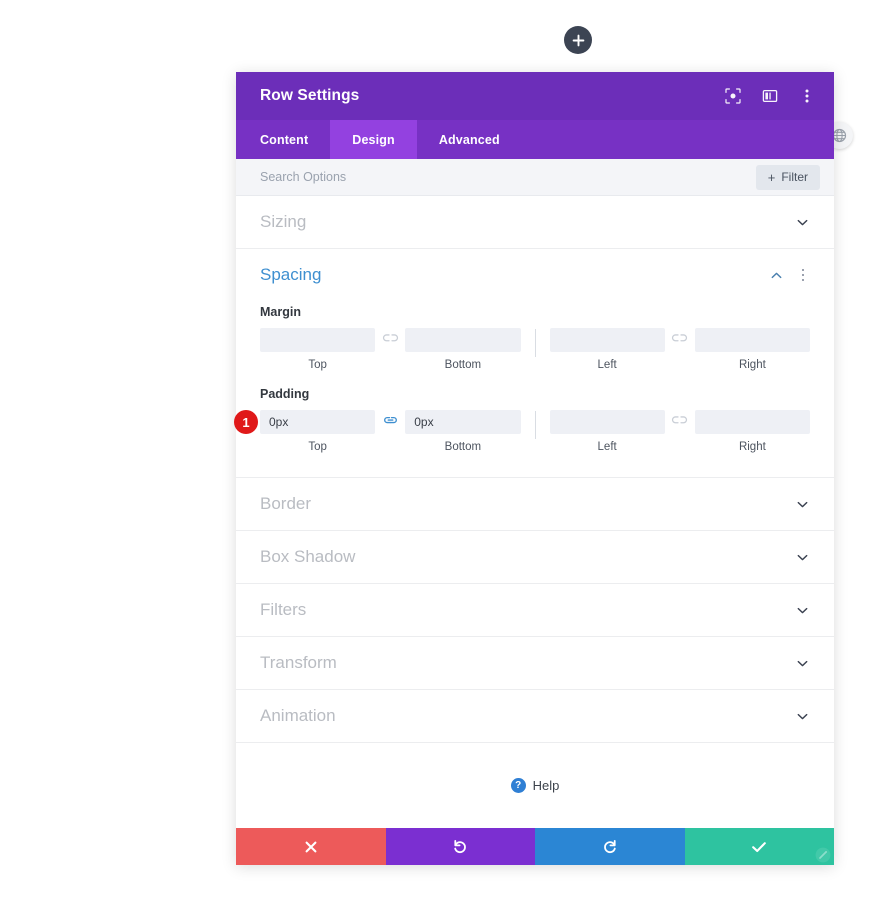  I want to click on tab-design: Design, so click(373, 139).